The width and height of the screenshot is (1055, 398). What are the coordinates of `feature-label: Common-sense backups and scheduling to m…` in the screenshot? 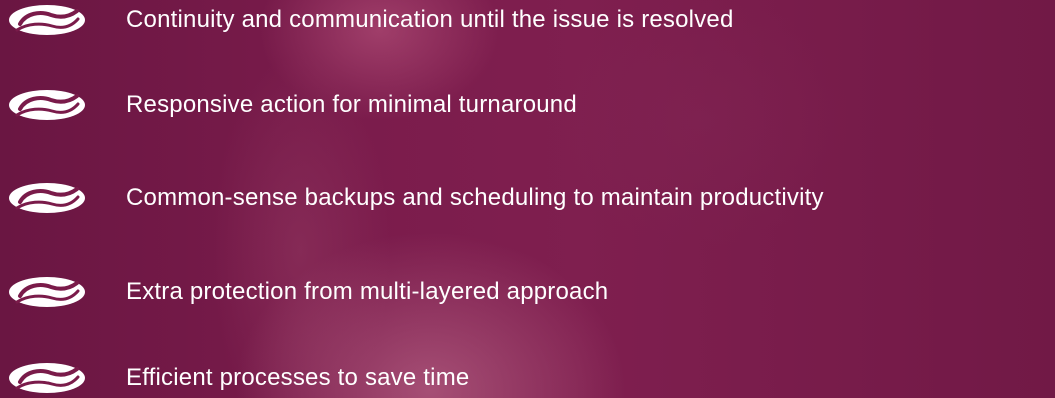 It's located at (475, 197).